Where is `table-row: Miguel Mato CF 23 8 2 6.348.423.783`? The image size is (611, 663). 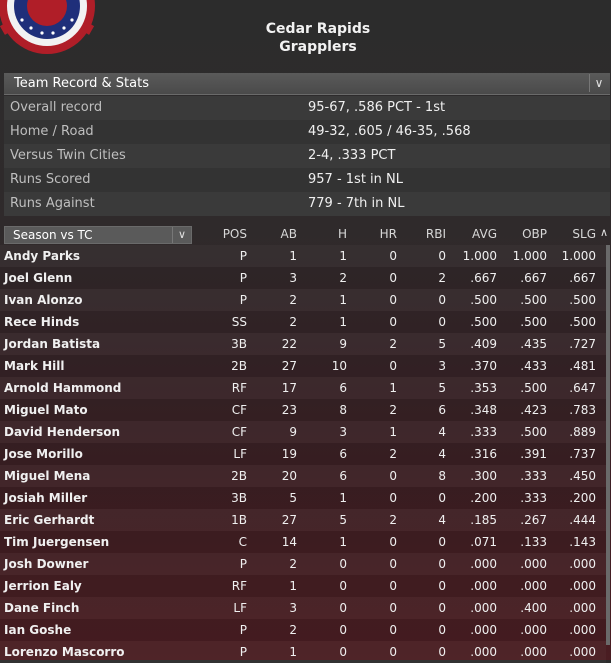
table-row: Miguel Mato CF 23 8 2 6.348.423.783 is located at coordinates (303, 410).